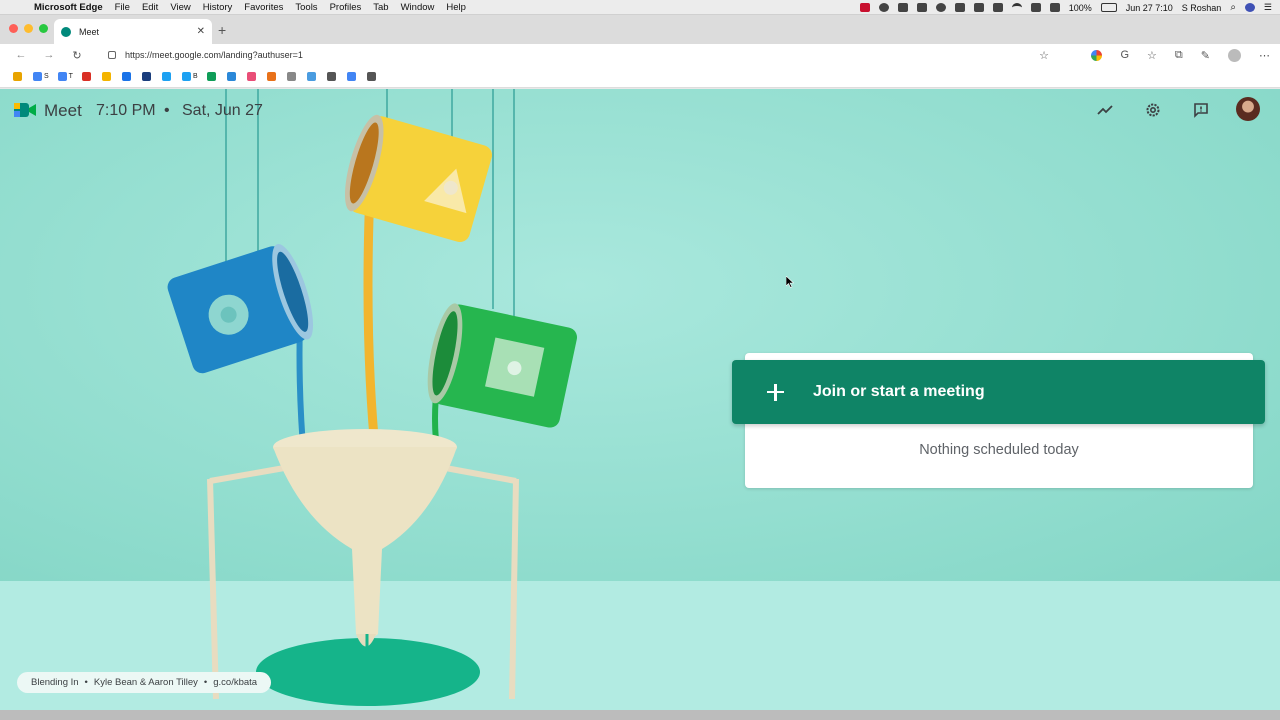 Image resolution: width=1280 pixels, height=720 pixels. I want to click on slides-icon, so click(106, 76).